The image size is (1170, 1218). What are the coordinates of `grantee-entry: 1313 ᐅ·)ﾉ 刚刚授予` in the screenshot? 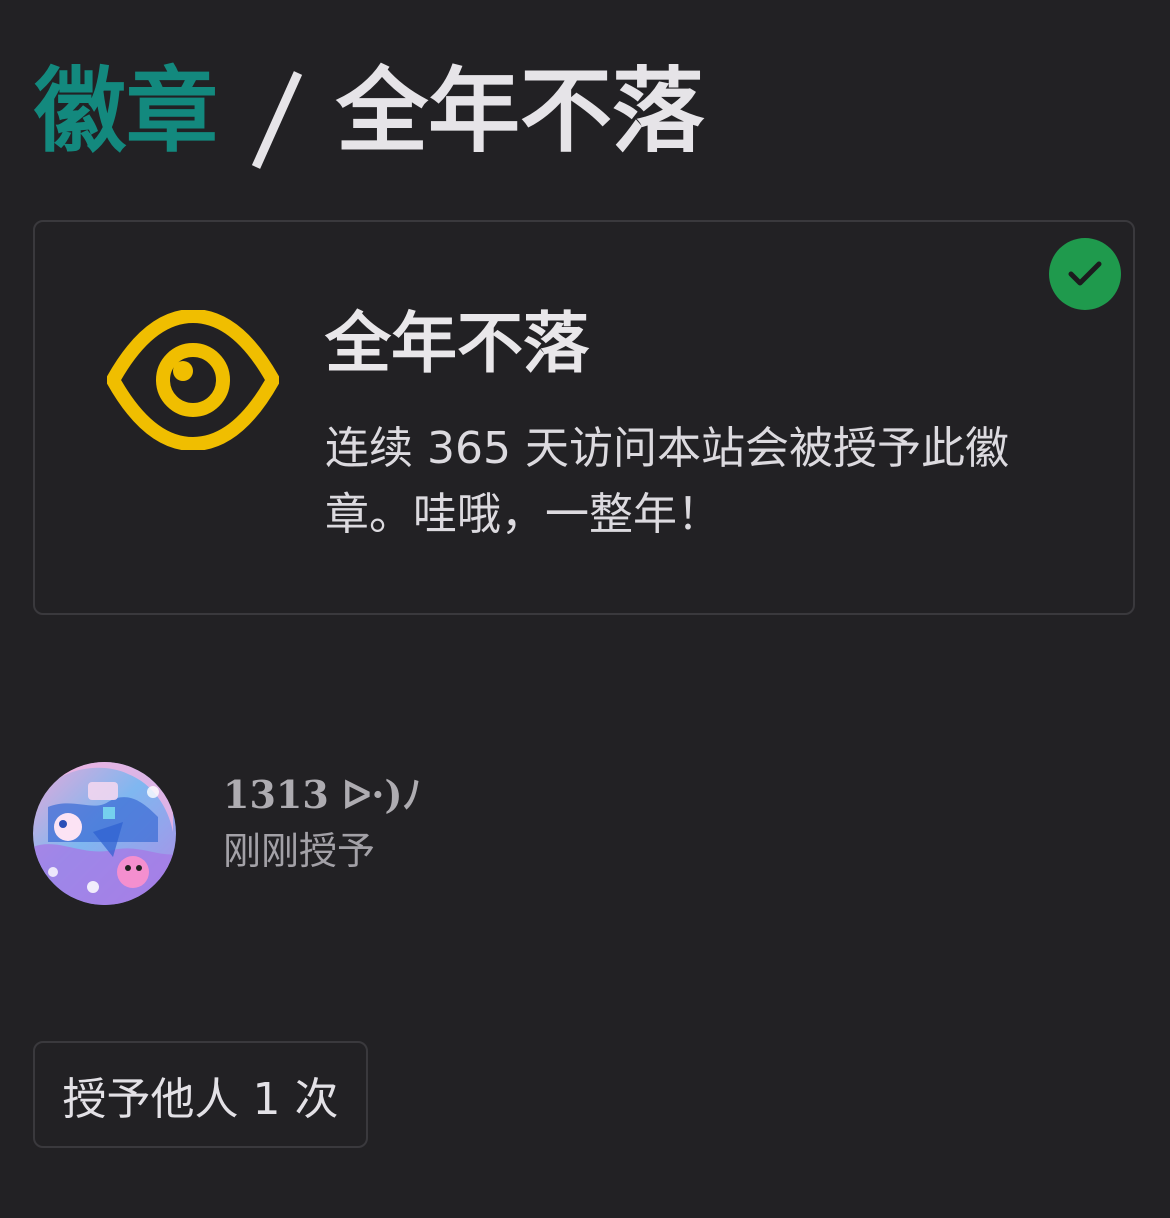 It's located at (383, 835).